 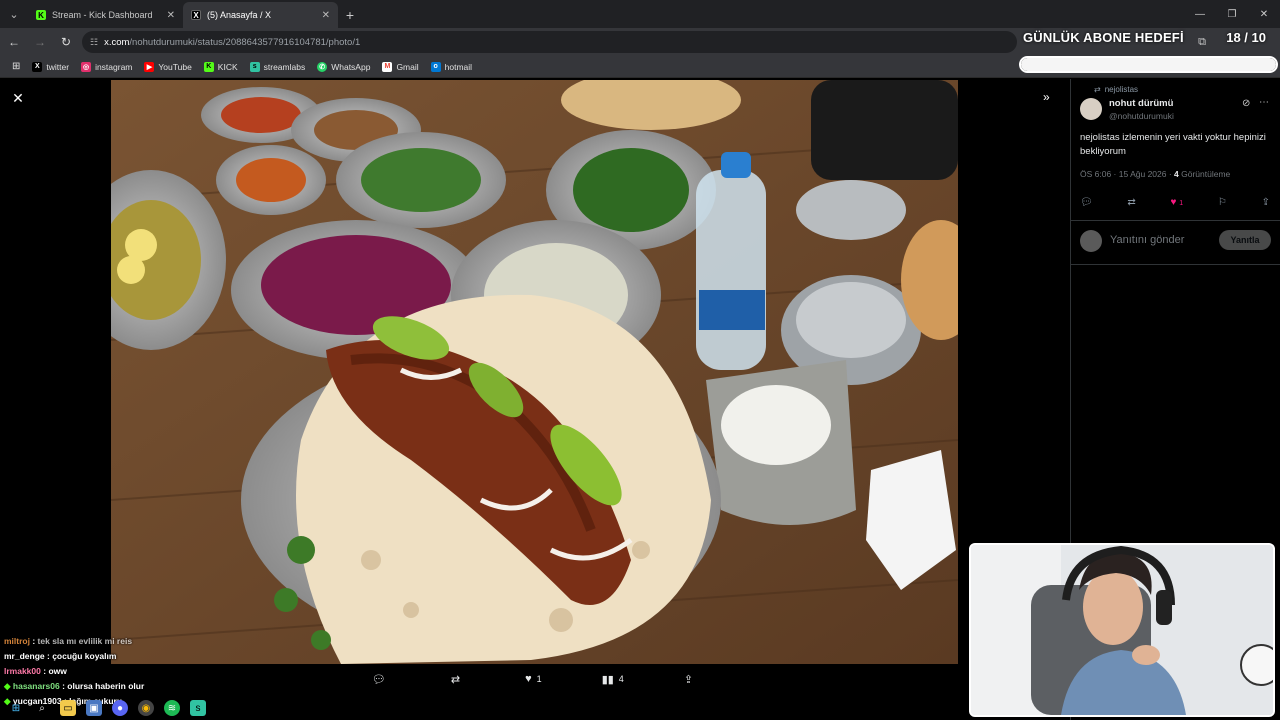 I want to click on repost-small-icon: ⇄, so click(x=1097, y=89).